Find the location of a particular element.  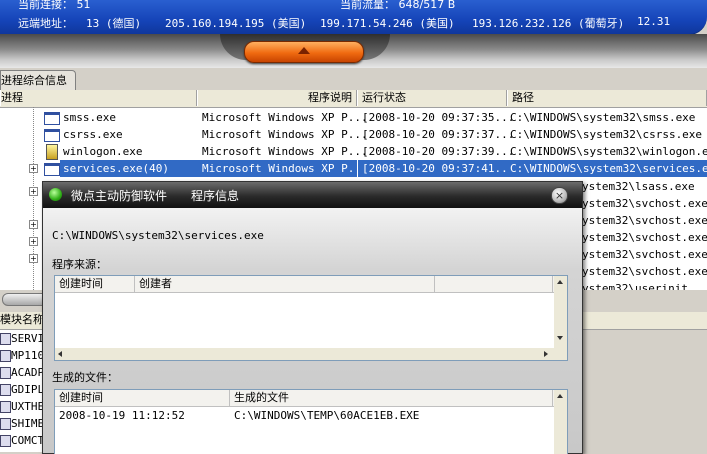

process-path: C:\WINDOWS\system32\winlogon.exe is located at coordinates (608, 151).